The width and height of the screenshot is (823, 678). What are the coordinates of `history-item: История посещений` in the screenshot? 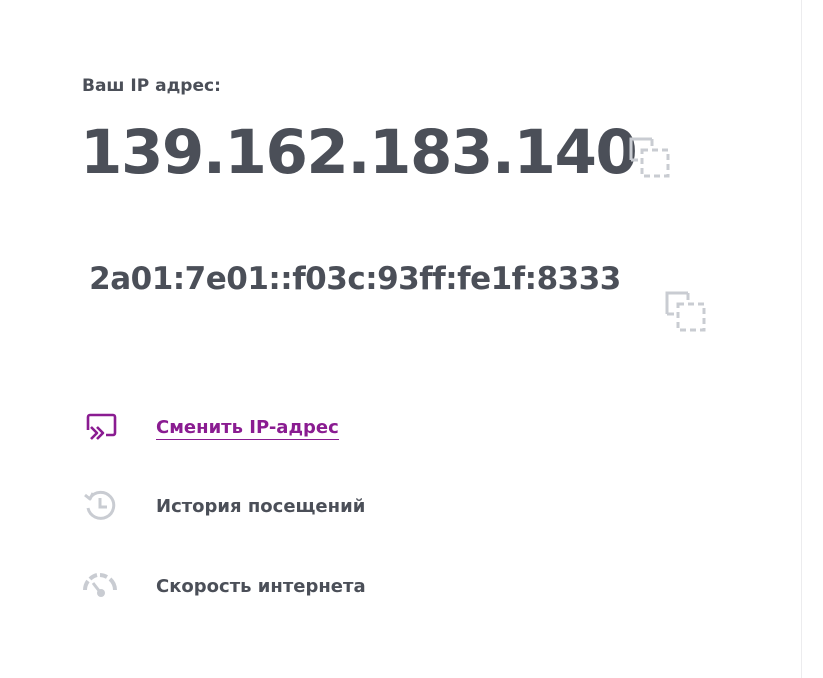 It's located at (222, 506).